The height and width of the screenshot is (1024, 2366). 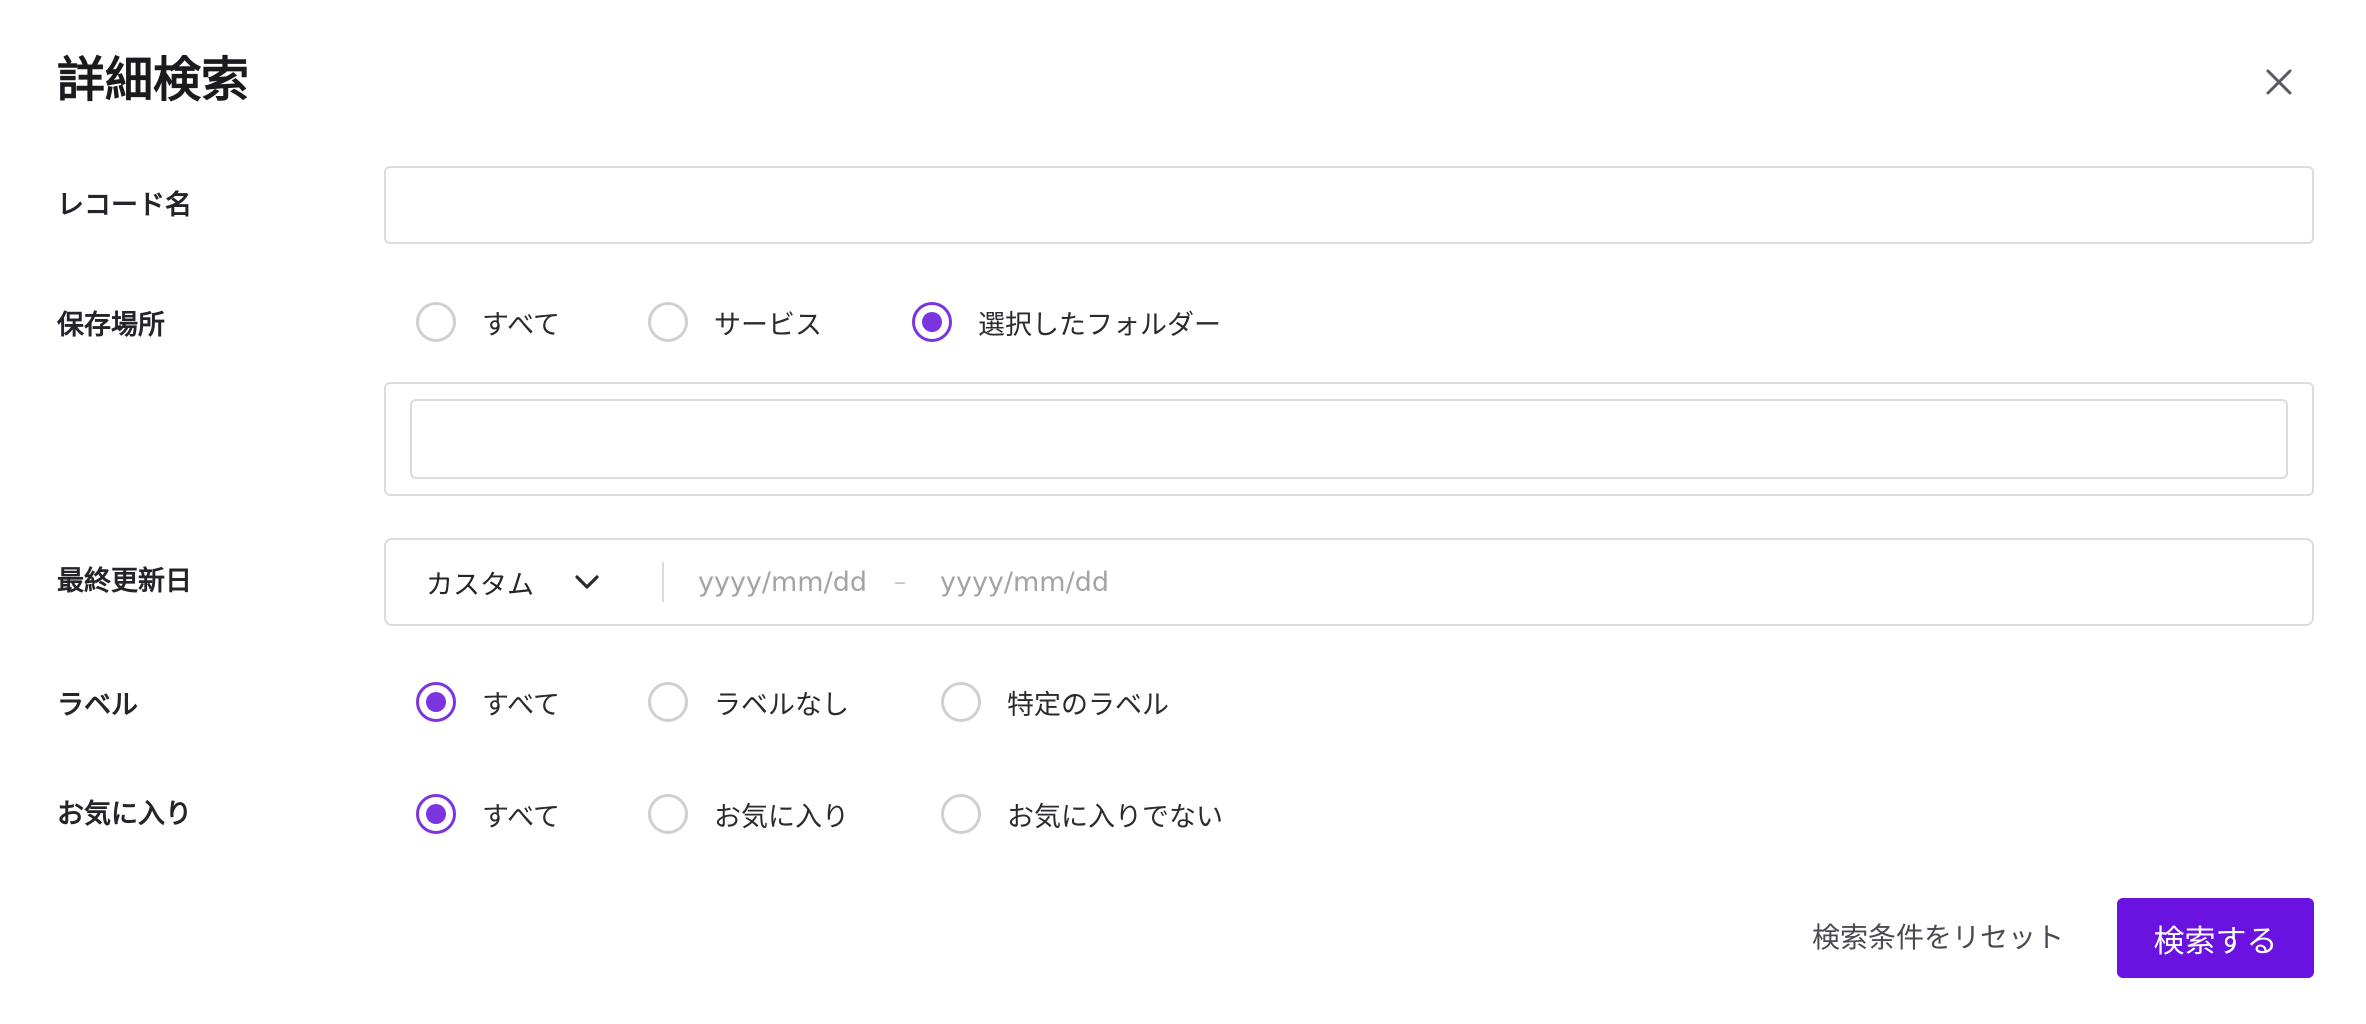 I want to click on radio-label: 選択したフォルダー, so click(x=1099, y=325).